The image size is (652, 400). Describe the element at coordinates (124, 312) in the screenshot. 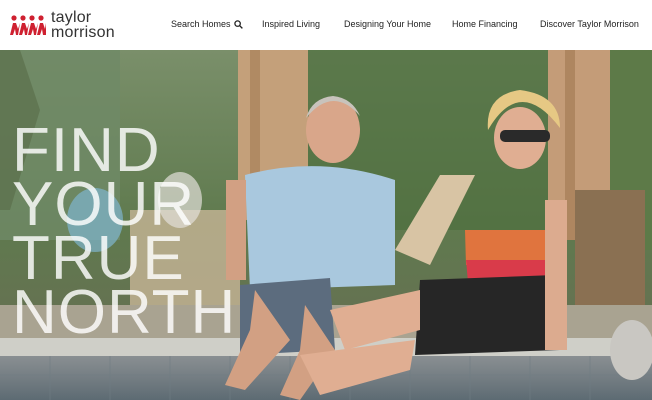

I see `headline-line-4: NORTH` at that location.